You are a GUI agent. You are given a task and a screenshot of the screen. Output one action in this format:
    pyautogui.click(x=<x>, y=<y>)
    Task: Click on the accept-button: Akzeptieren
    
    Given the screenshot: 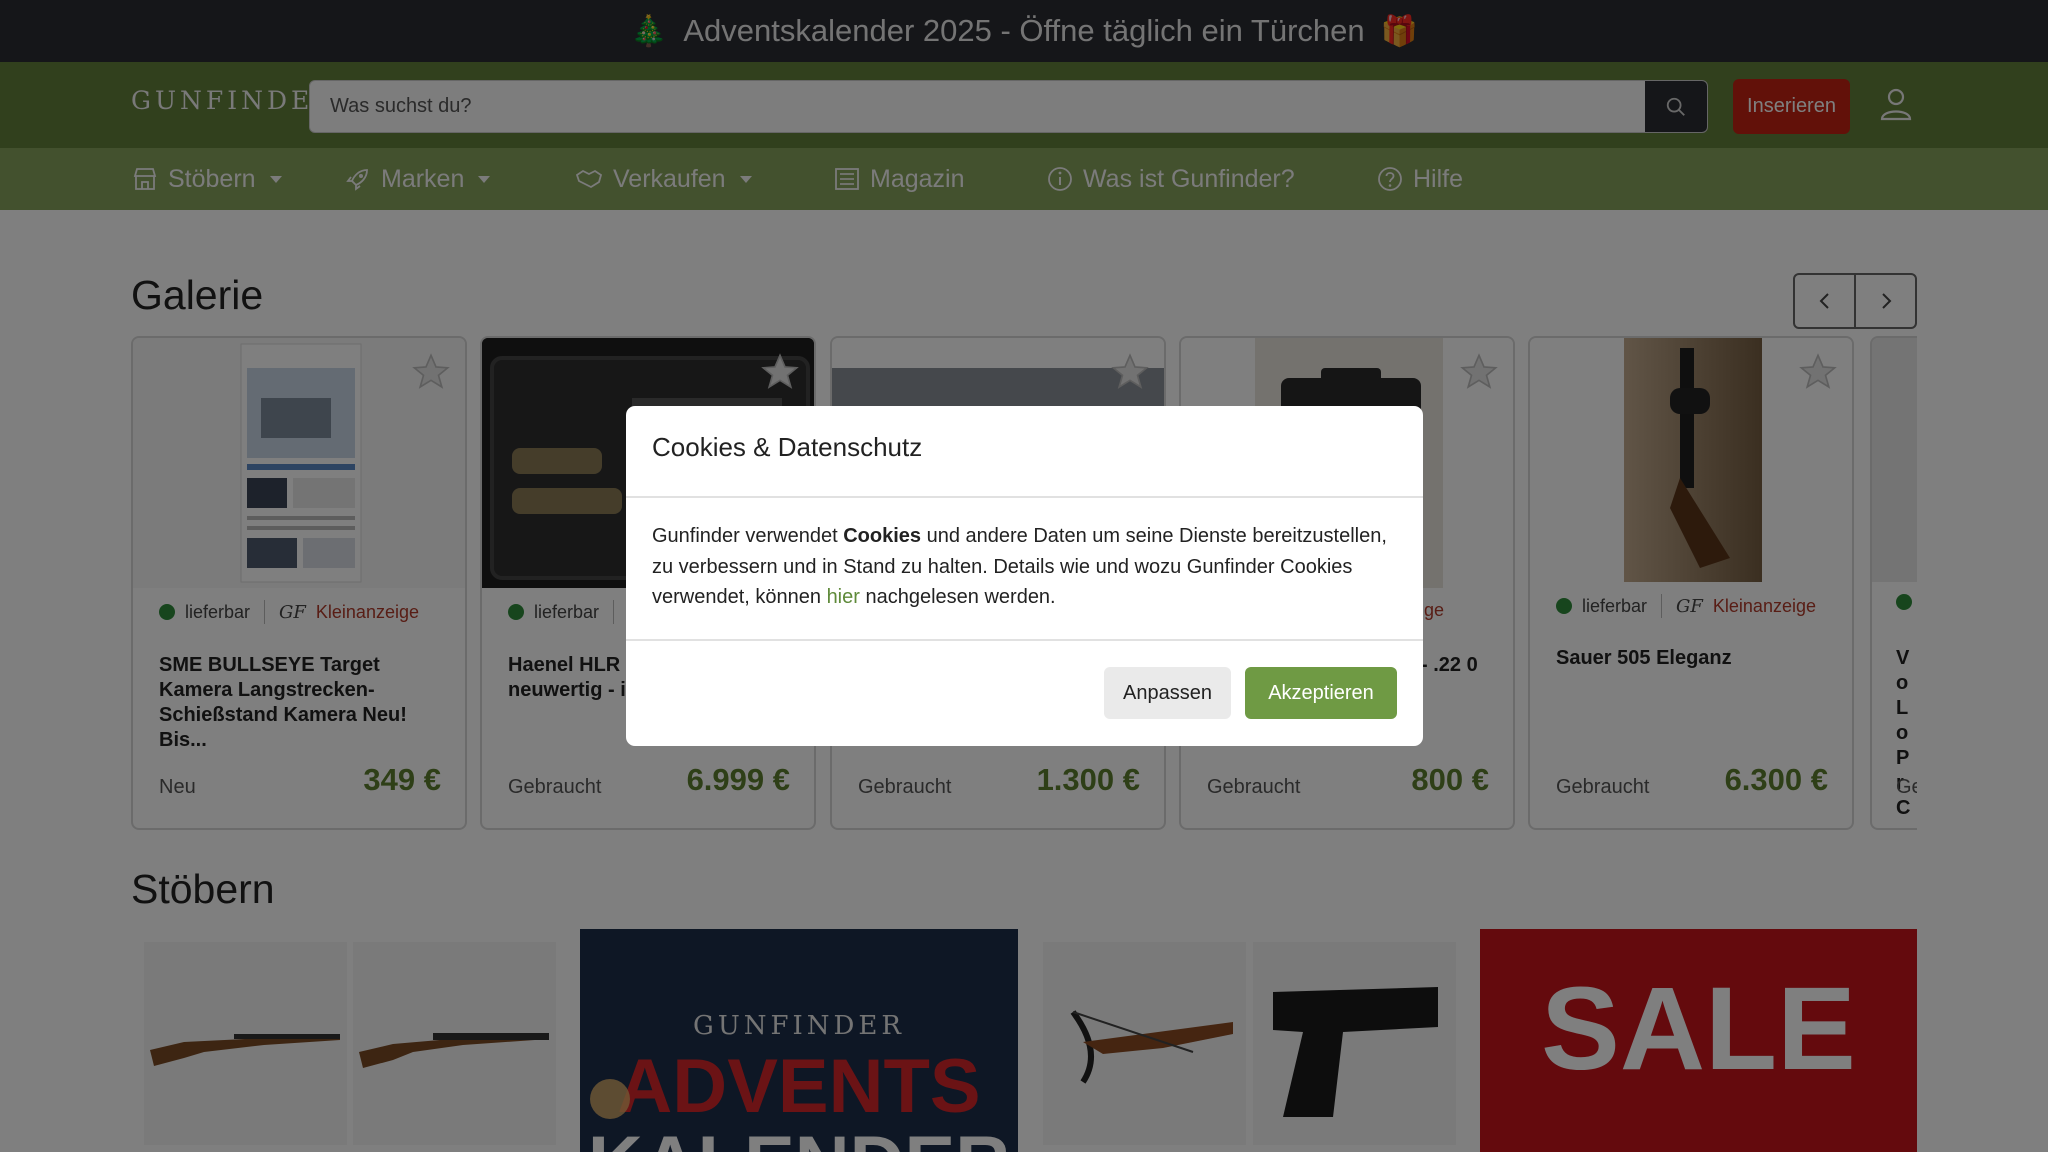 What is the action you would take?
    pyautogui.click(x=1321, y=693)
    